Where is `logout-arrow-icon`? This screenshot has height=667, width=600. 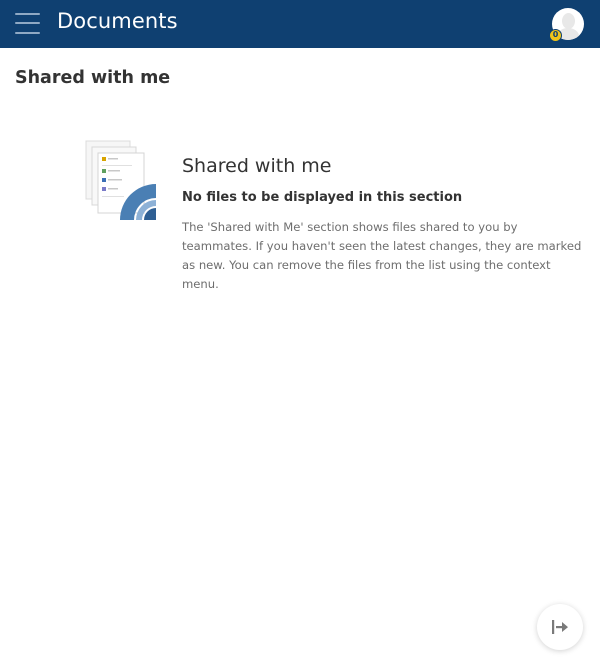
logout-arrow-icon is located at coordinates (560, 627).